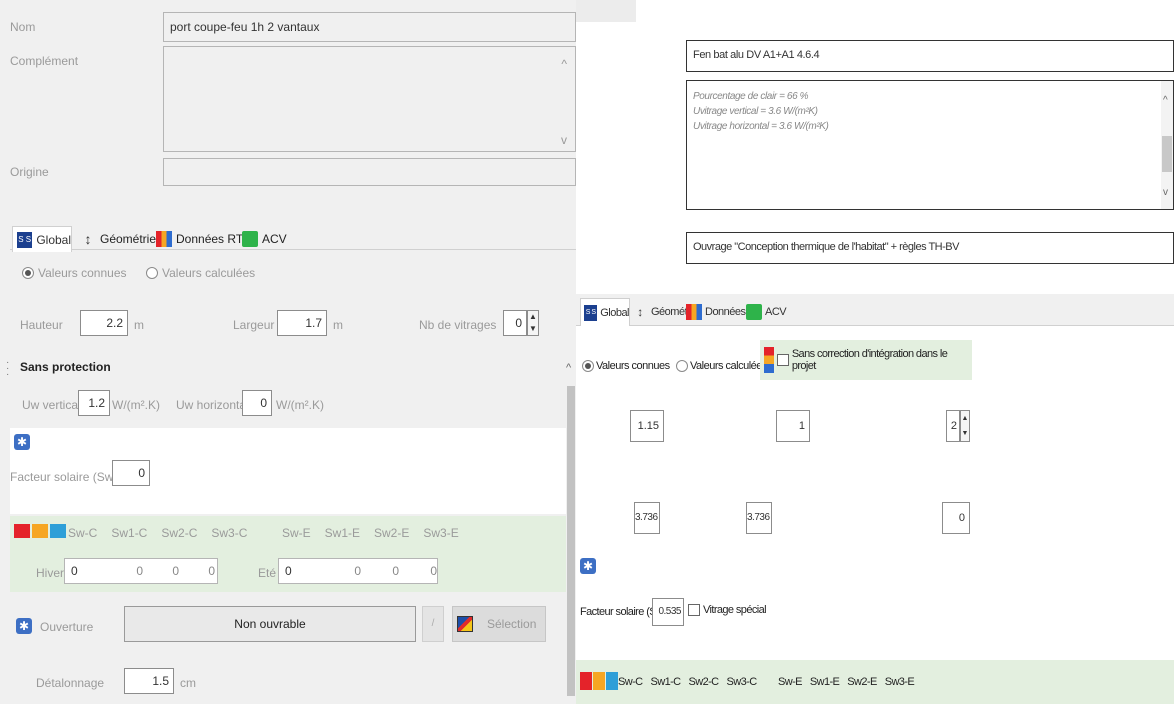 The height and width of the screenshot is (704, 1174). Describe the element at coordinates (149, 681) in the screenshot. I see `detalonnage-input: 1.5` at that location.